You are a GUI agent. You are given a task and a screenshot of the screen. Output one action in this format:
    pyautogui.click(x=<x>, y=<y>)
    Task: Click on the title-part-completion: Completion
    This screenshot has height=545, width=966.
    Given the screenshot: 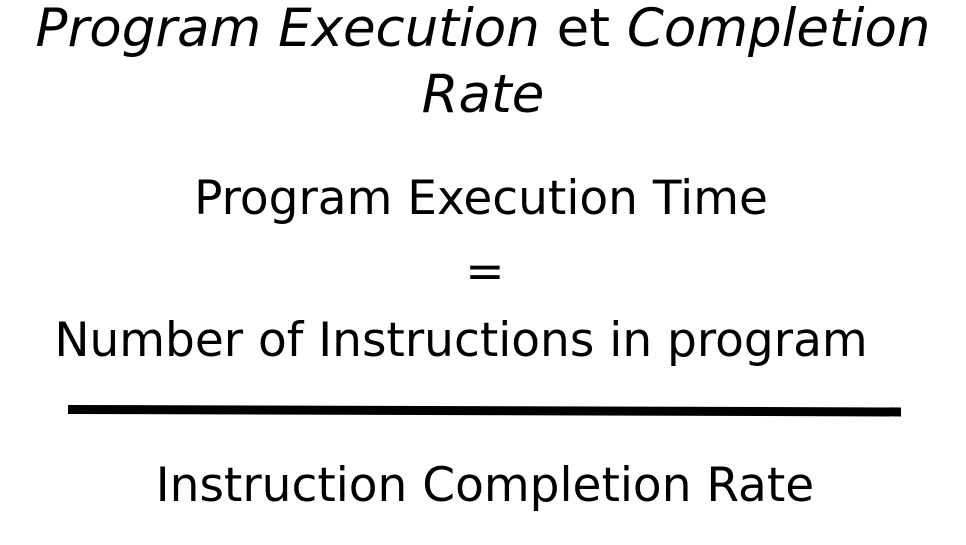 What is the action you would take?
    pyautogui.click(x=778, y=29)
    